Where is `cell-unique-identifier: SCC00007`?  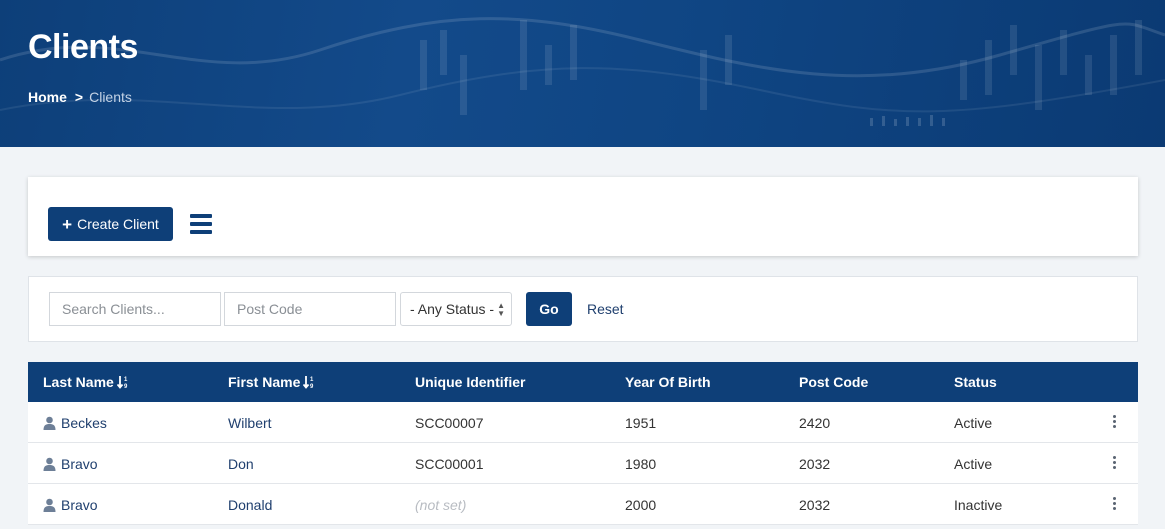
cell-unique-identifier: SCC00007 is located at coordinates (449, 423).